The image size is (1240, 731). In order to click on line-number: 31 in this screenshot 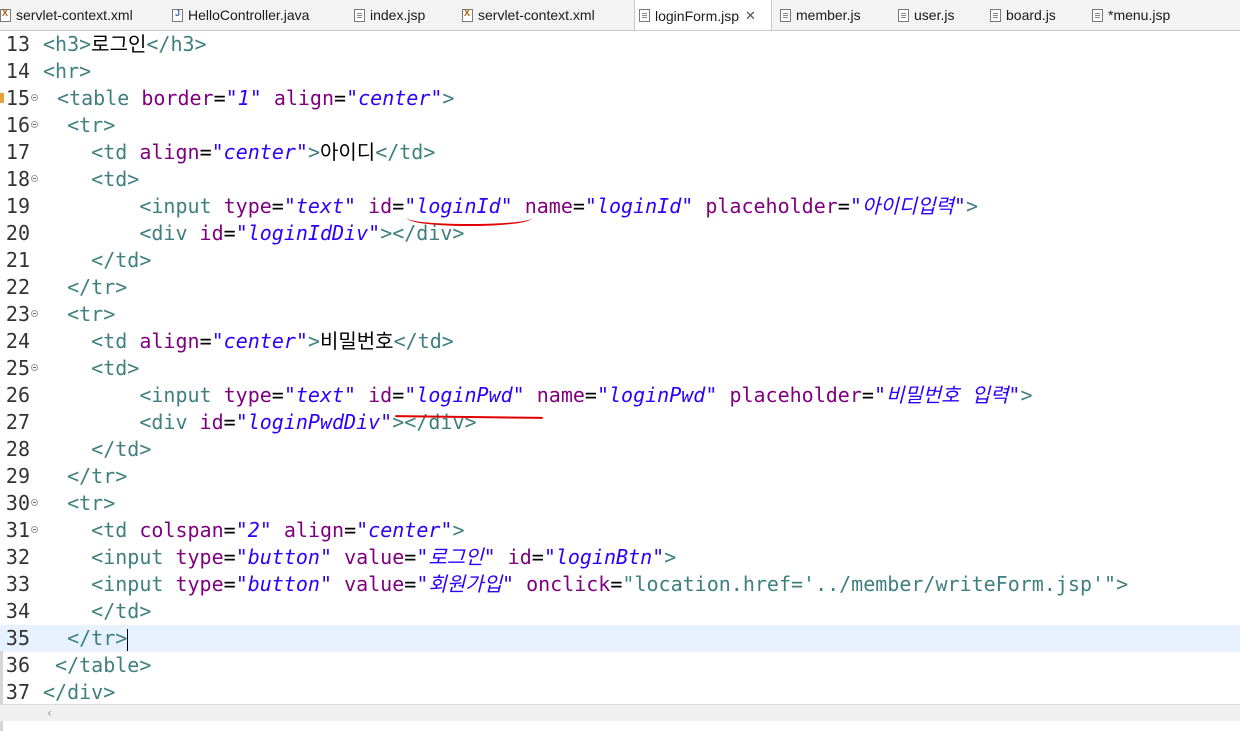, I will do `click(17, 530)`.